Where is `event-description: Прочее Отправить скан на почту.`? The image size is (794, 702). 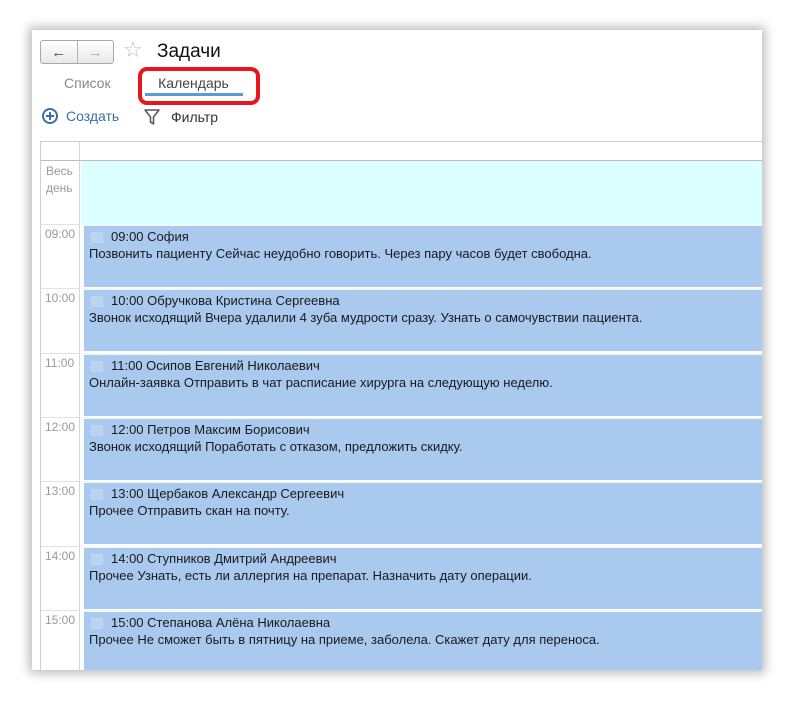
event-description: Прочее Отправить скан на почту. is located at coordinates (189, 511).